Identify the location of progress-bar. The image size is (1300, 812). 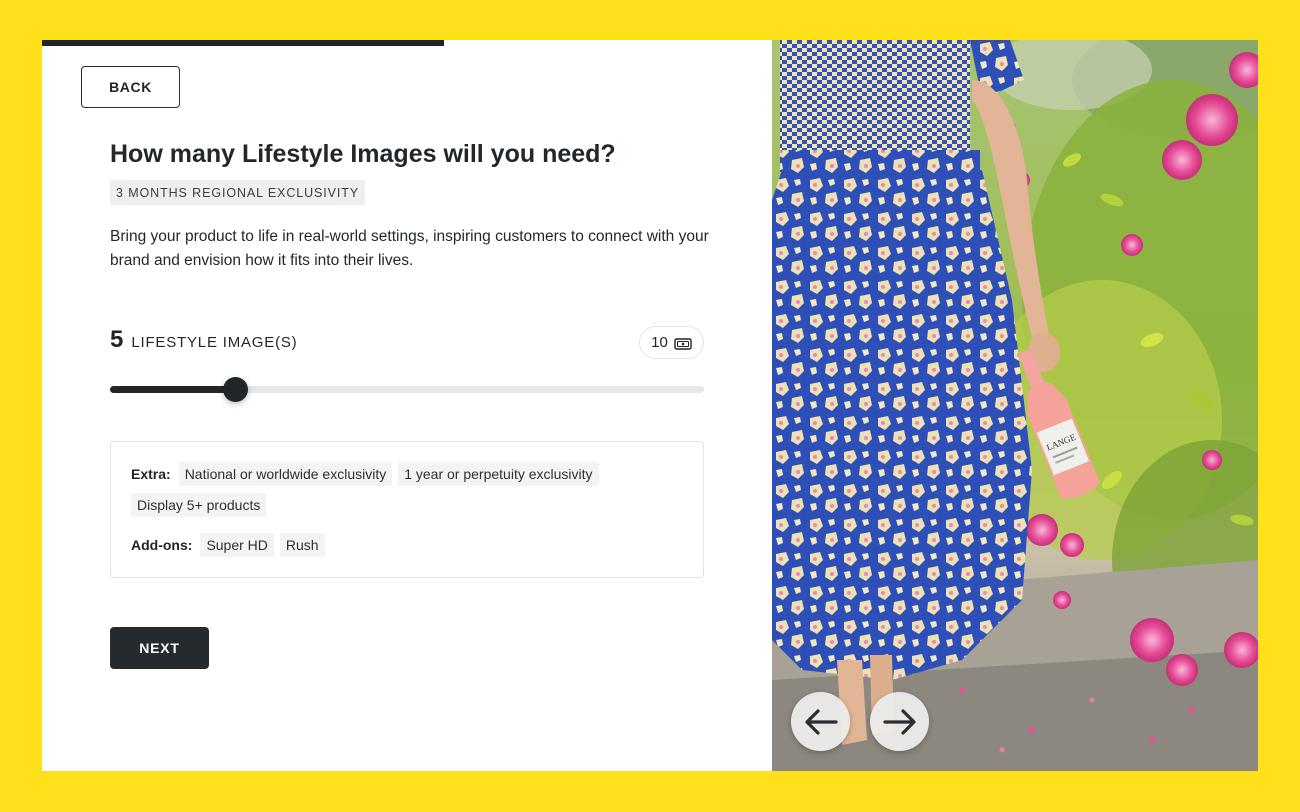
(407, 43).